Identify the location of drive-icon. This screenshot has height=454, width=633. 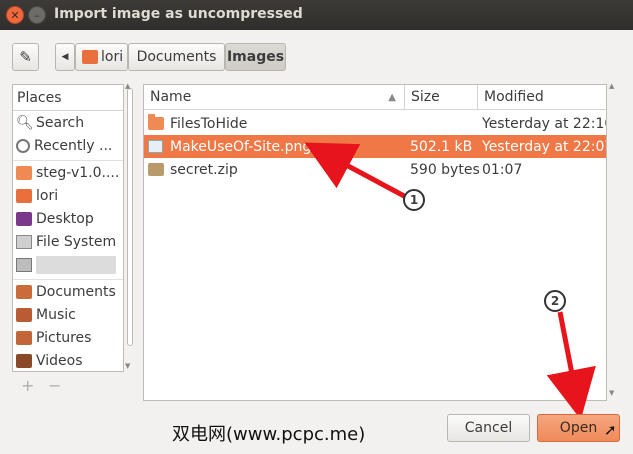
(24, 242).